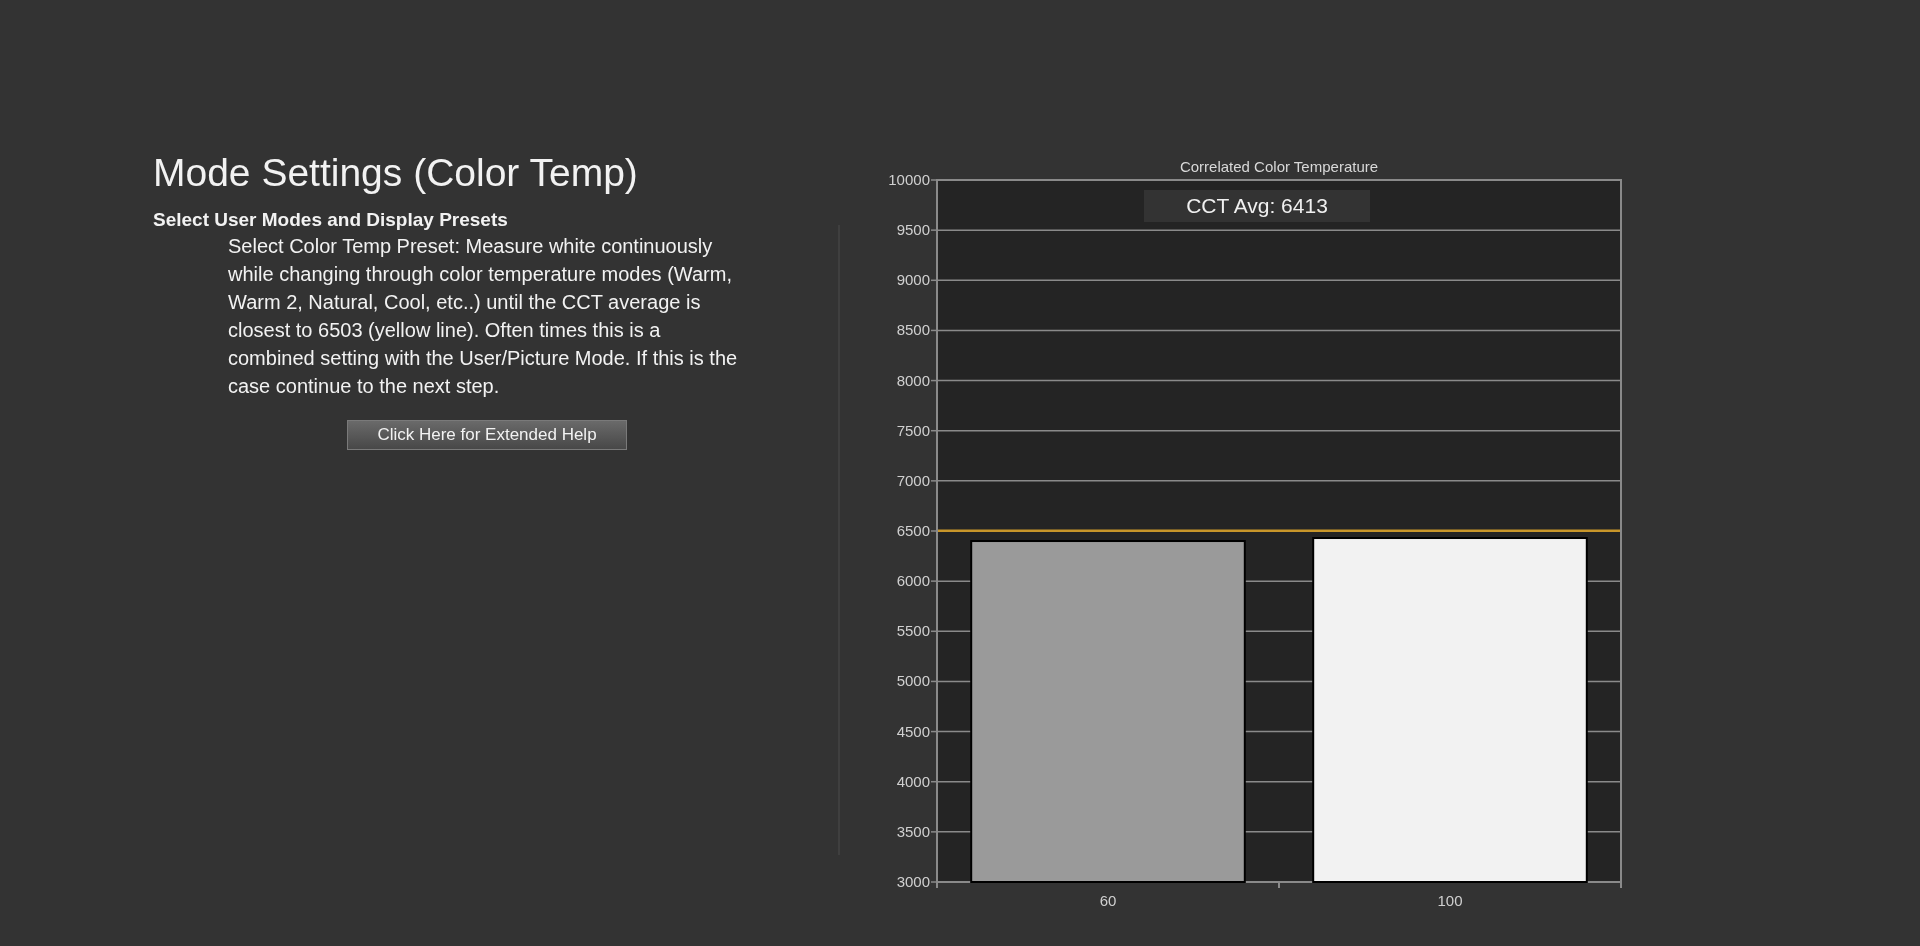  Describe the element at coordinates (913, 831) in the screenshot. I see `y-tick-label: 3500` at that location.